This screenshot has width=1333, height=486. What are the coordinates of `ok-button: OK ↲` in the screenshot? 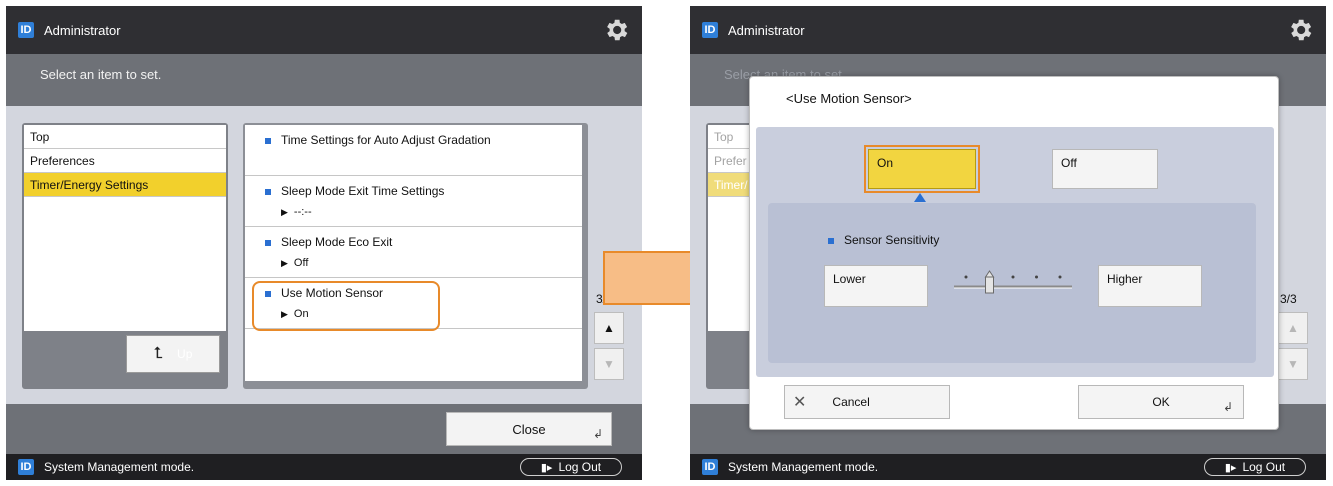 It's located at (1161, 402).